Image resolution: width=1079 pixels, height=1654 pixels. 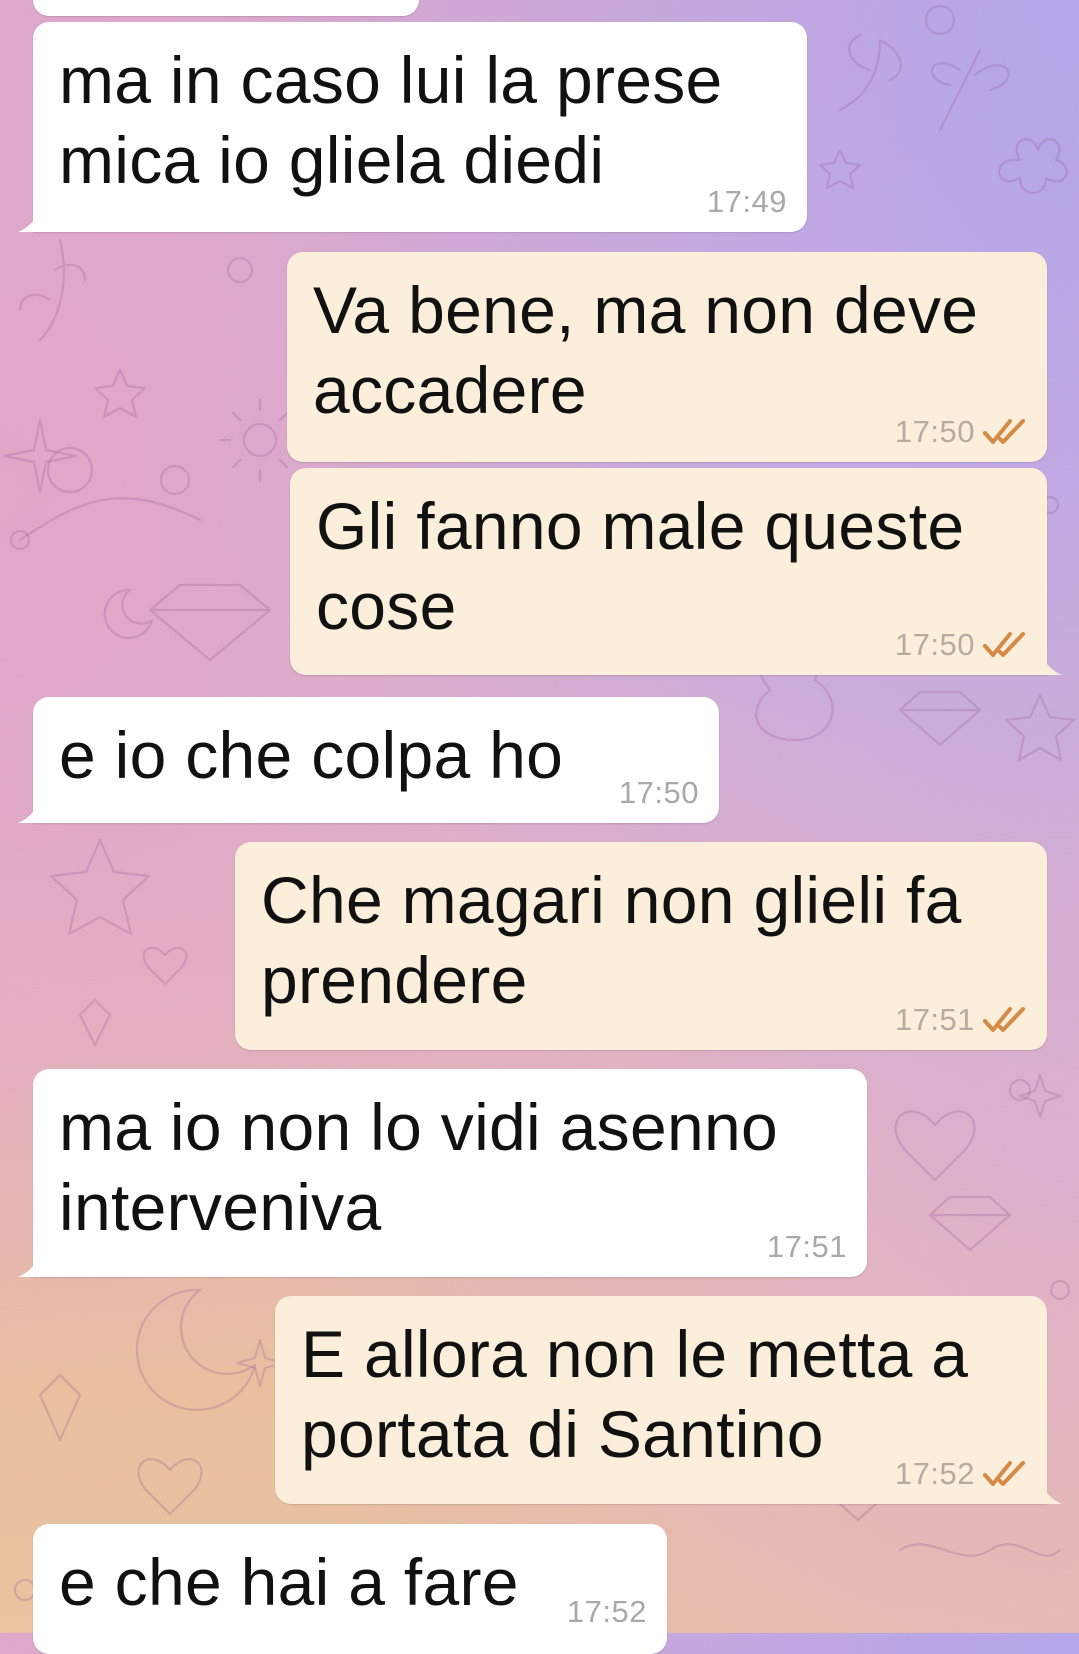 What do you see at coordinates (676, 571) in the screenshot?
I see `message-bubble-outgoing: Gli fanno male queste cose 17:50` at bounding box center [676, 571].